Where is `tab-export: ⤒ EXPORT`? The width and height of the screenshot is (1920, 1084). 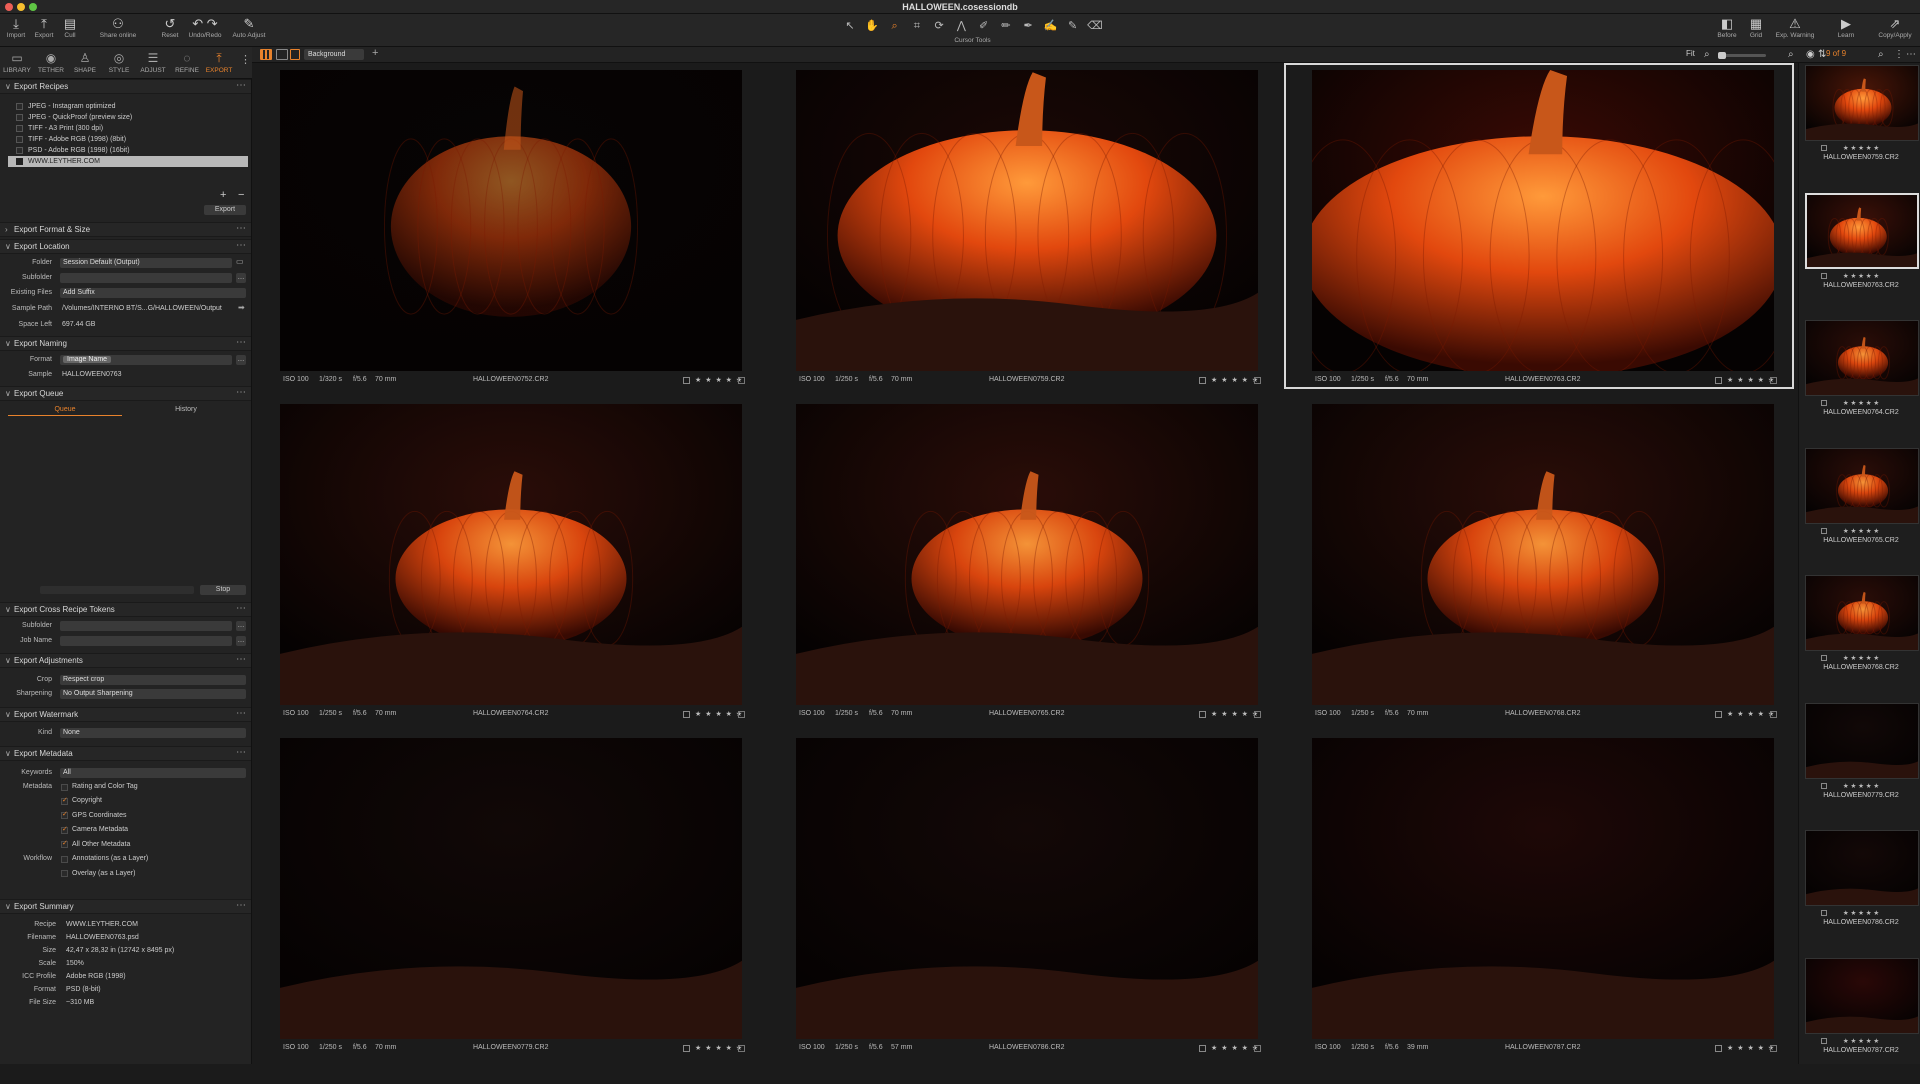
tab-export: ⤒ EXPORT is located at coordinates (219, 61).